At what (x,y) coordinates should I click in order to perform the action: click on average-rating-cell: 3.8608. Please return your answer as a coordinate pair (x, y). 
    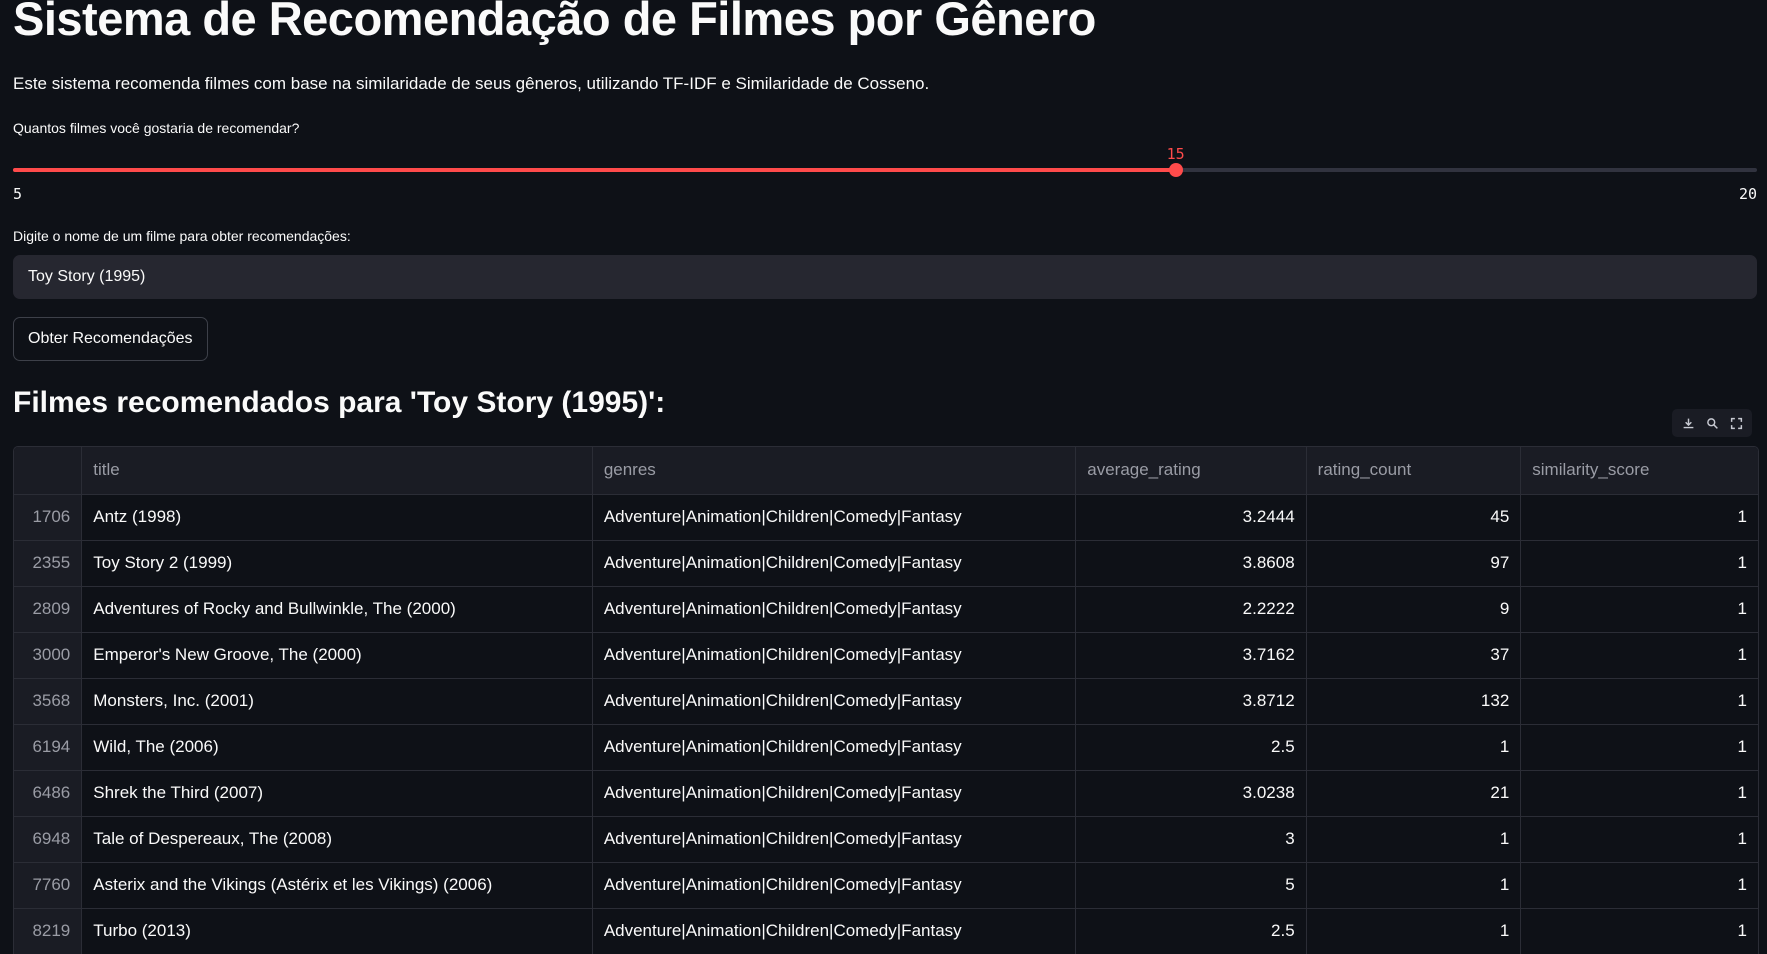
    Looking at the image, I should click on (1191, 563).